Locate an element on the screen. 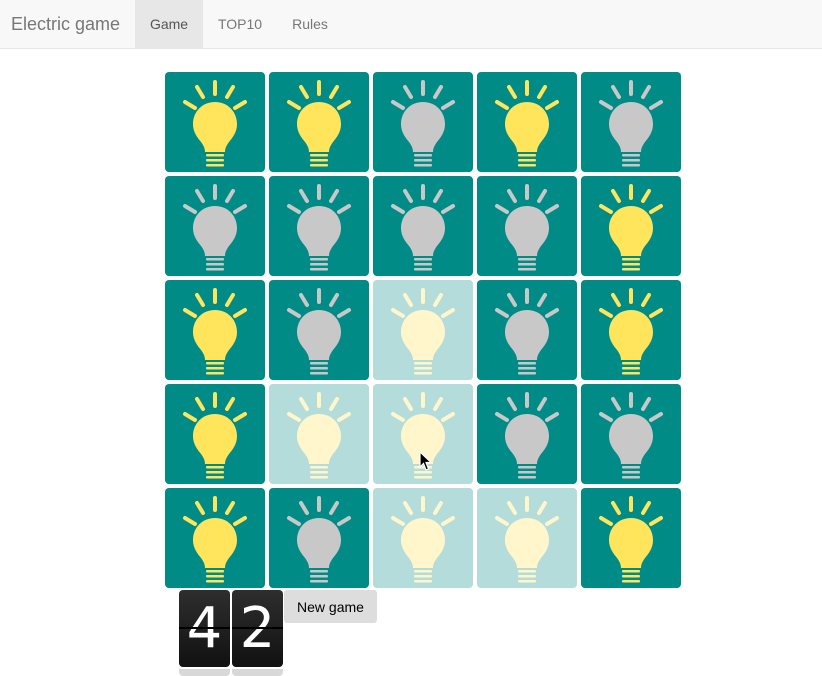  mouse-cursor-icon is located at coordinates (426, 461).